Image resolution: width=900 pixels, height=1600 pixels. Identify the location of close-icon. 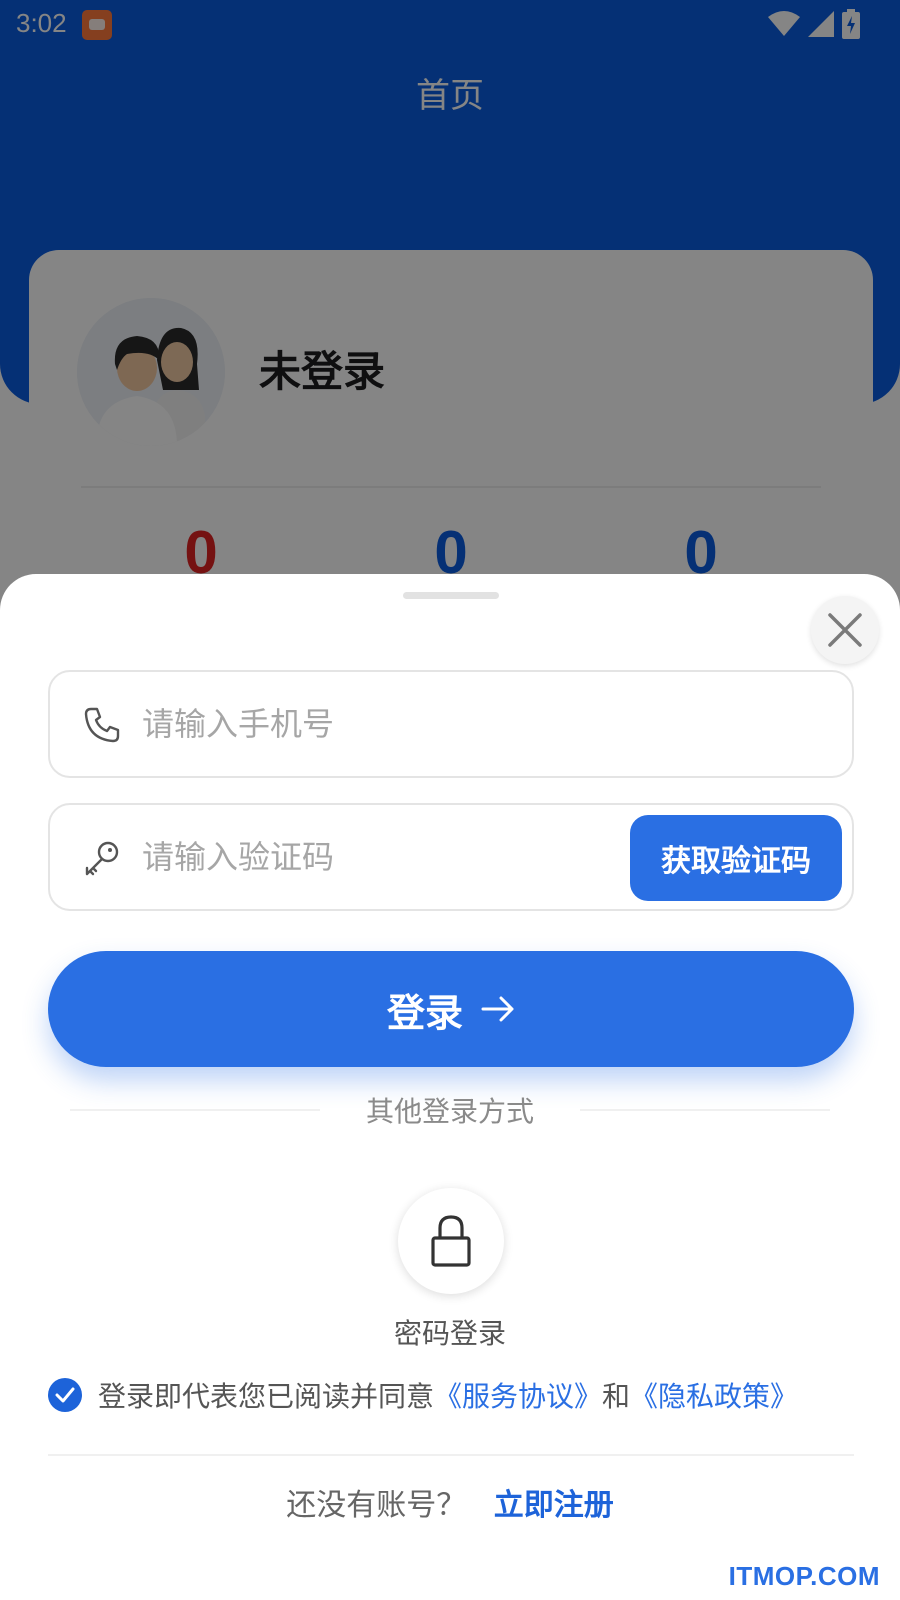
(845, 630).